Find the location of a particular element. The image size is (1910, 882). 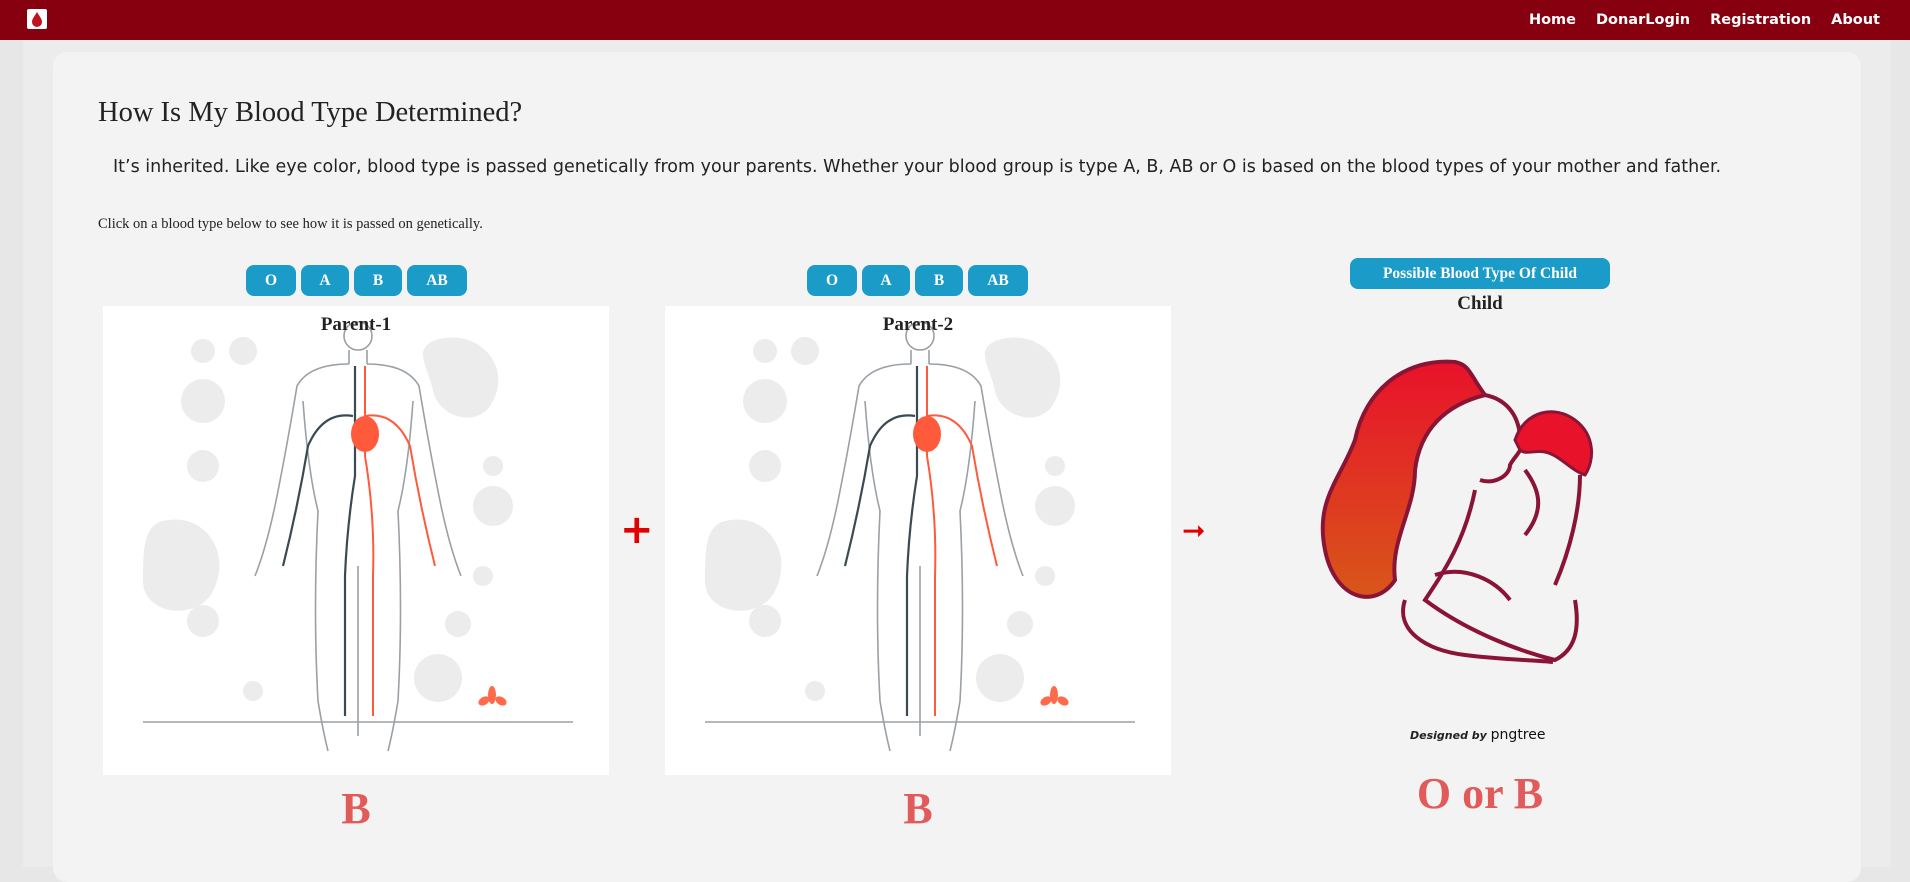

parent1-type-ab-button: AB is located at coordinates (437, 280).